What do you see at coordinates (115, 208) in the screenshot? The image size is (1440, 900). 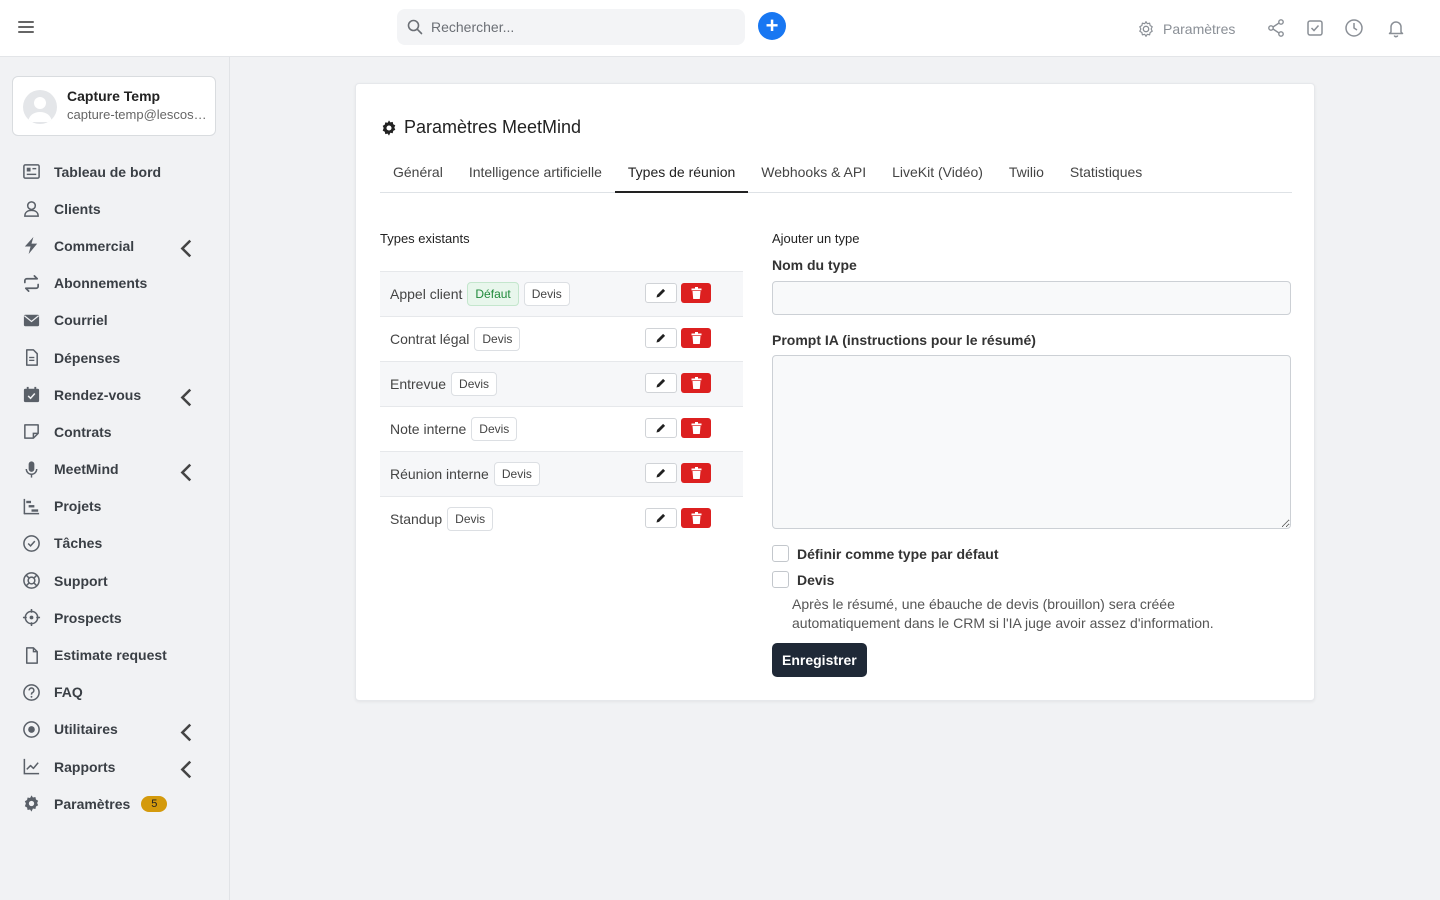 I see `sidebar-item-clients: Clients` at bounding box center [115, 208].